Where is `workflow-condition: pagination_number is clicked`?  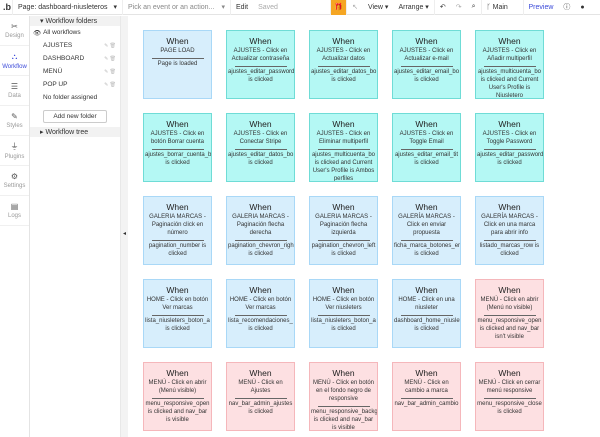
workflow-condition: pagination_number is clicked is located at coordinates (177, 250).